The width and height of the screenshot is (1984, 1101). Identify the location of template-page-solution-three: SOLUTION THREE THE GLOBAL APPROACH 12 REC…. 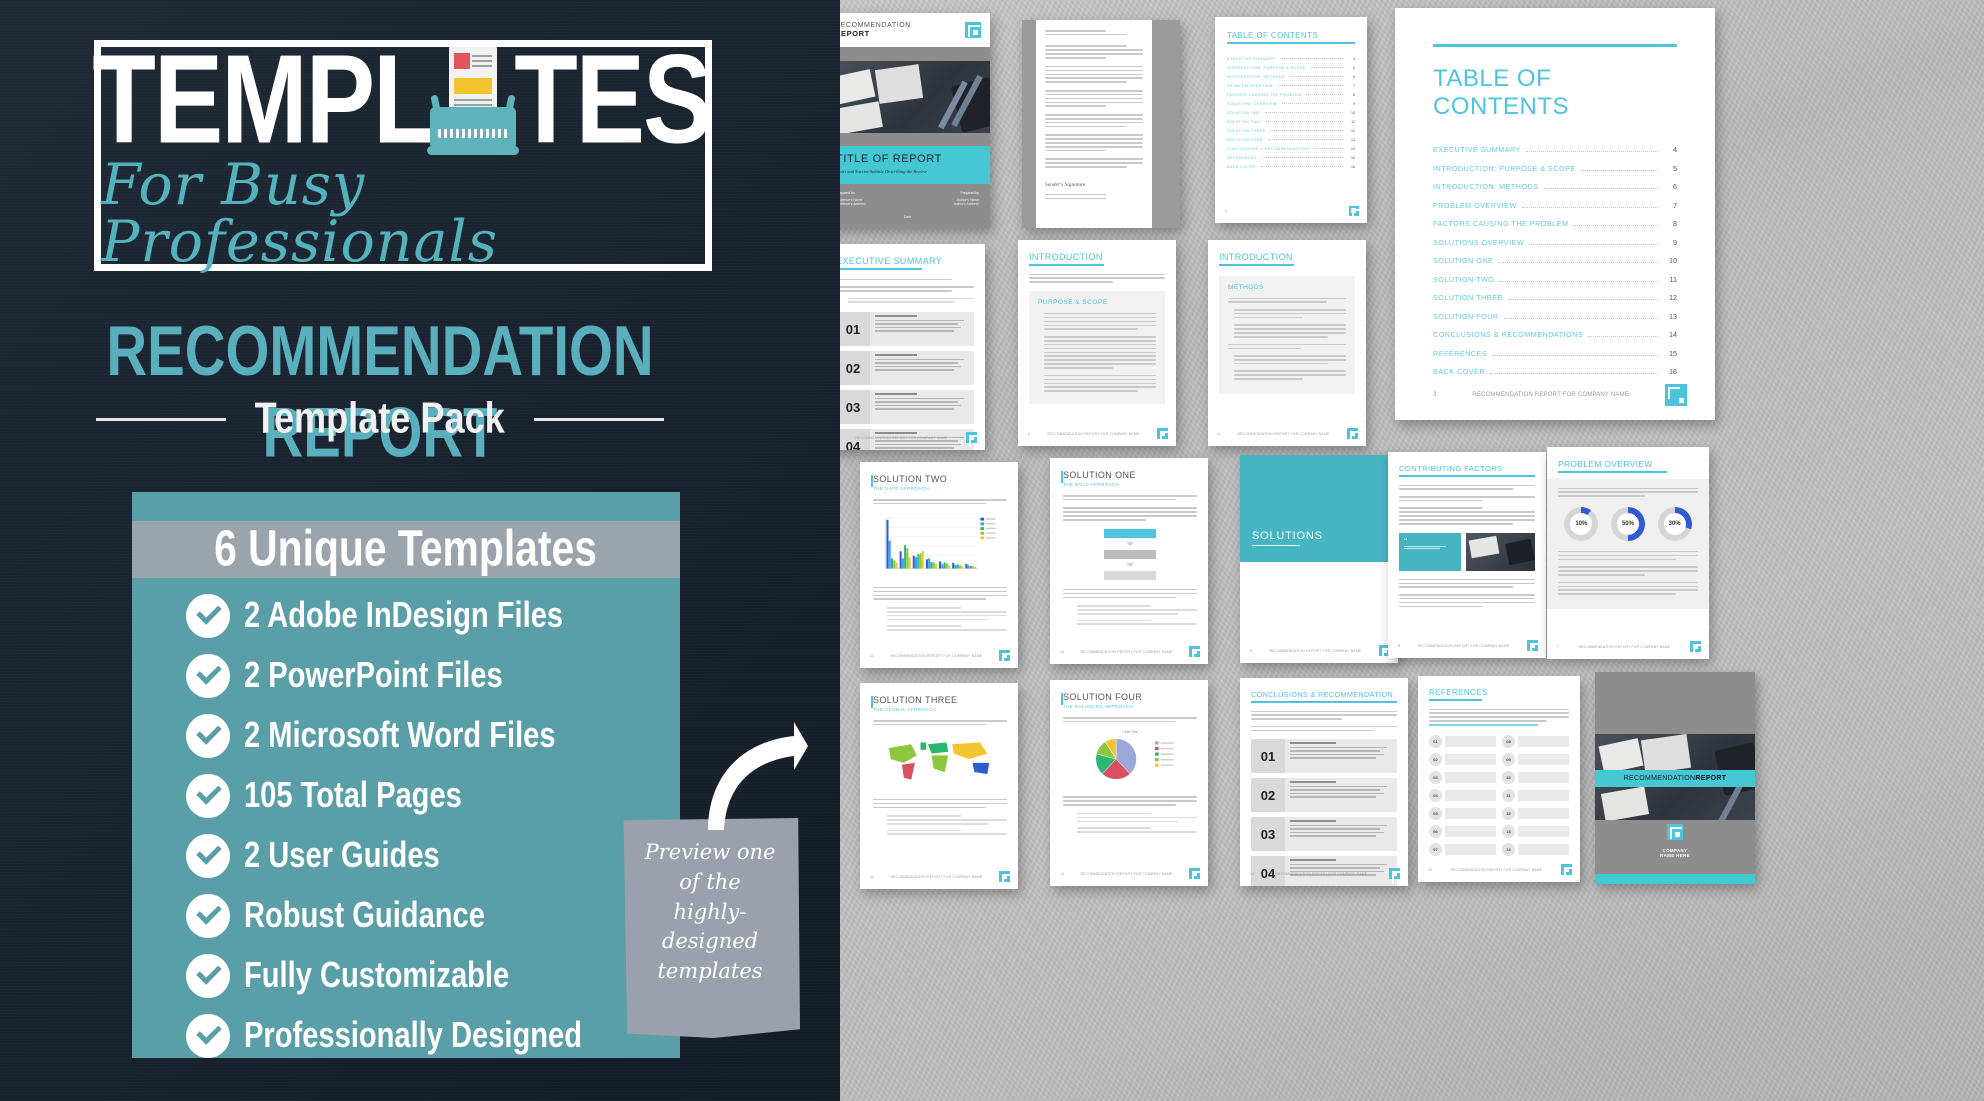
(939, 786).